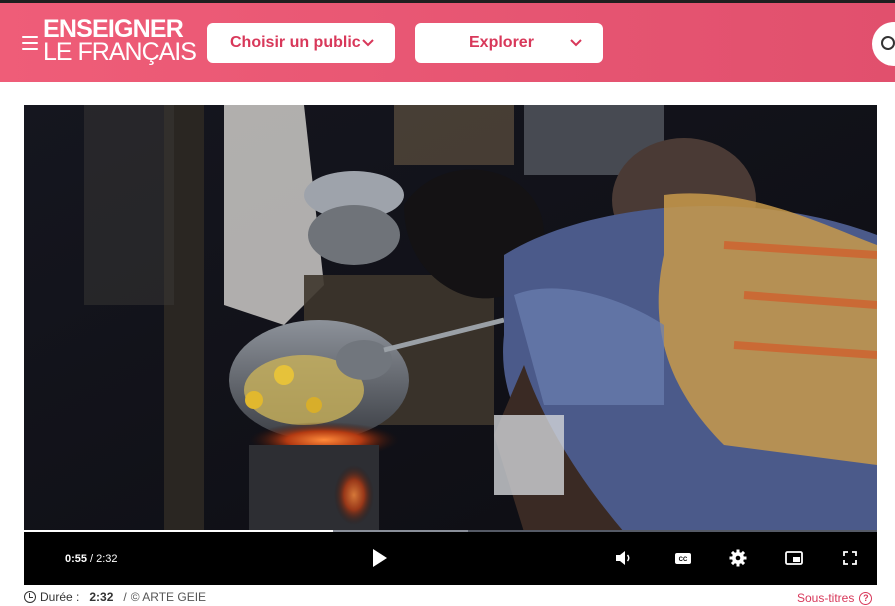 The width and height of the screenshot is (895, 606). What do you see at coordinates (738, 558) in the screenshot?
I see `settings-gear-icon` at bounding box center [738, 558].